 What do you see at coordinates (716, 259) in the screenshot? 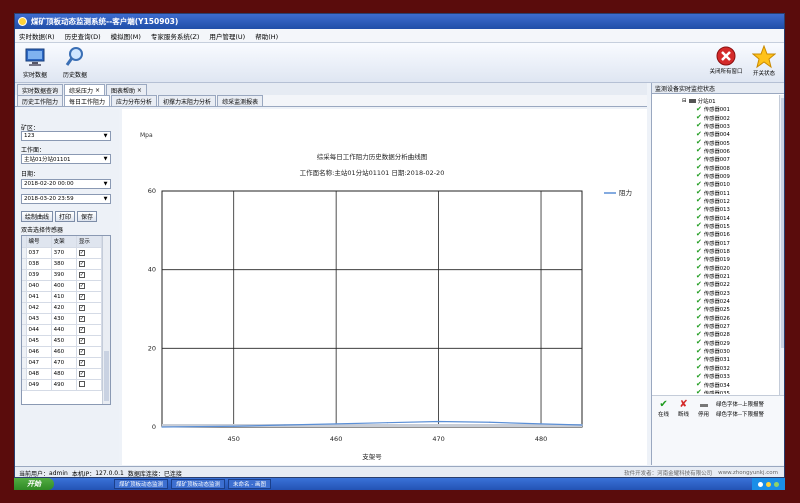
I see `sensor-node: ✔ 传感器019` at bounding box center [716, 259].